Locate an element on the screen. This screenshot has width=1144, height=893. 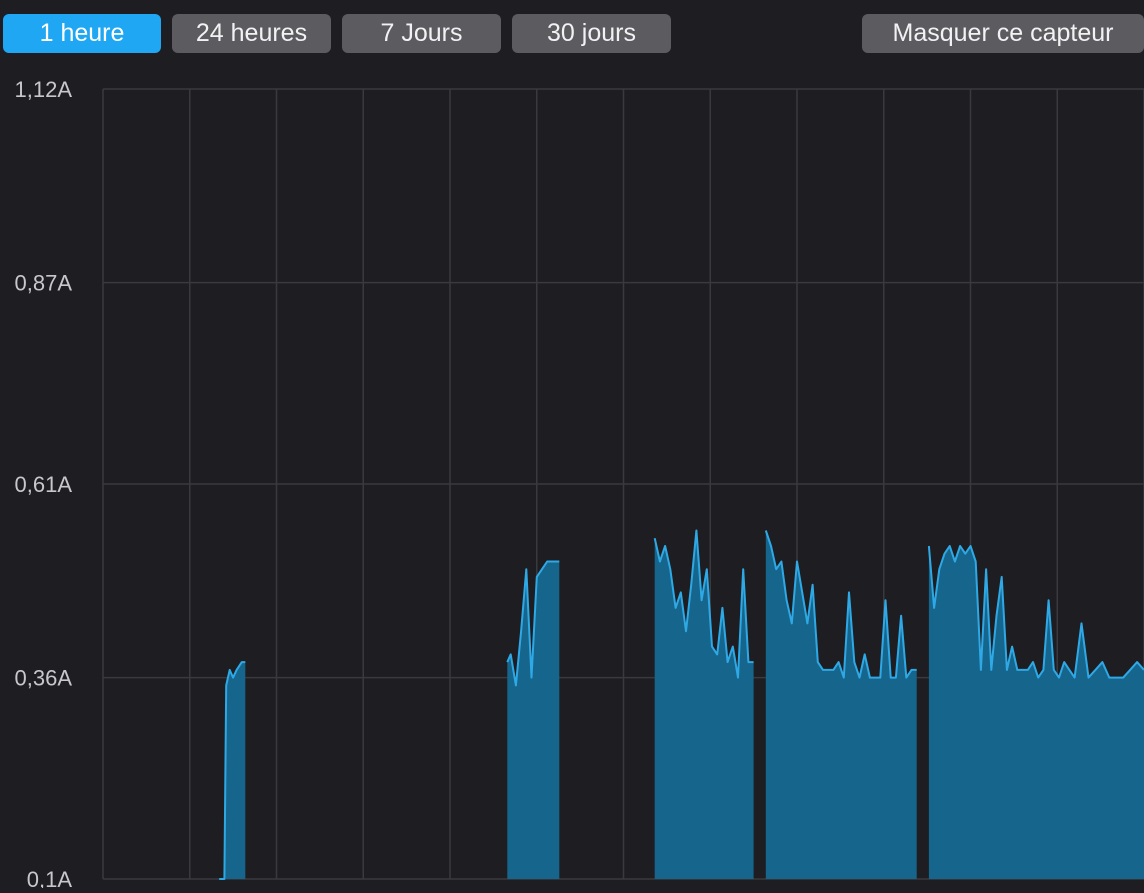
y-tick-label: 0,61A is located at coordinates (44, 484).